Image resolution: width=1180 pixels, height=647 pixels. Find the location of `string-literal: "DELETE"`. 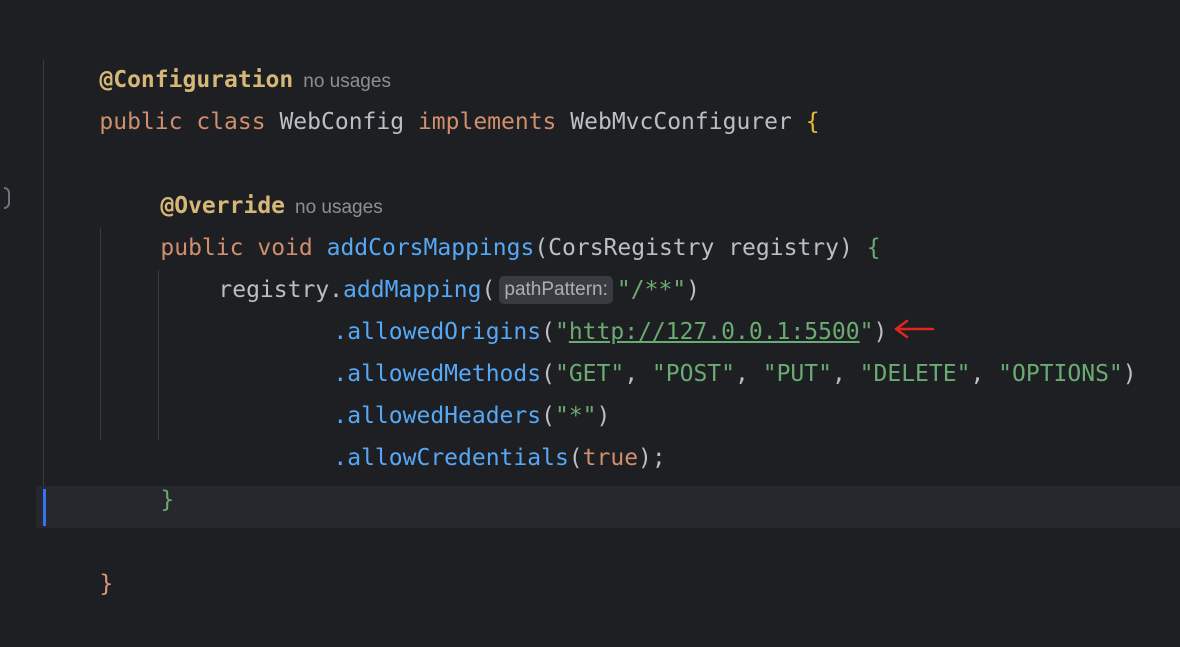

string-literal: "DELETE" is located at coordinates (915, 374).